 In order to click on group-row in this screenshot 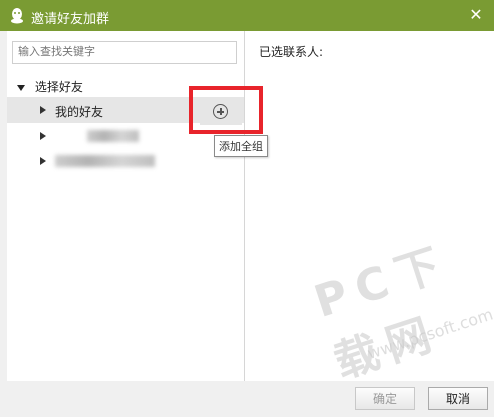, I will do `click(125, 161)`.